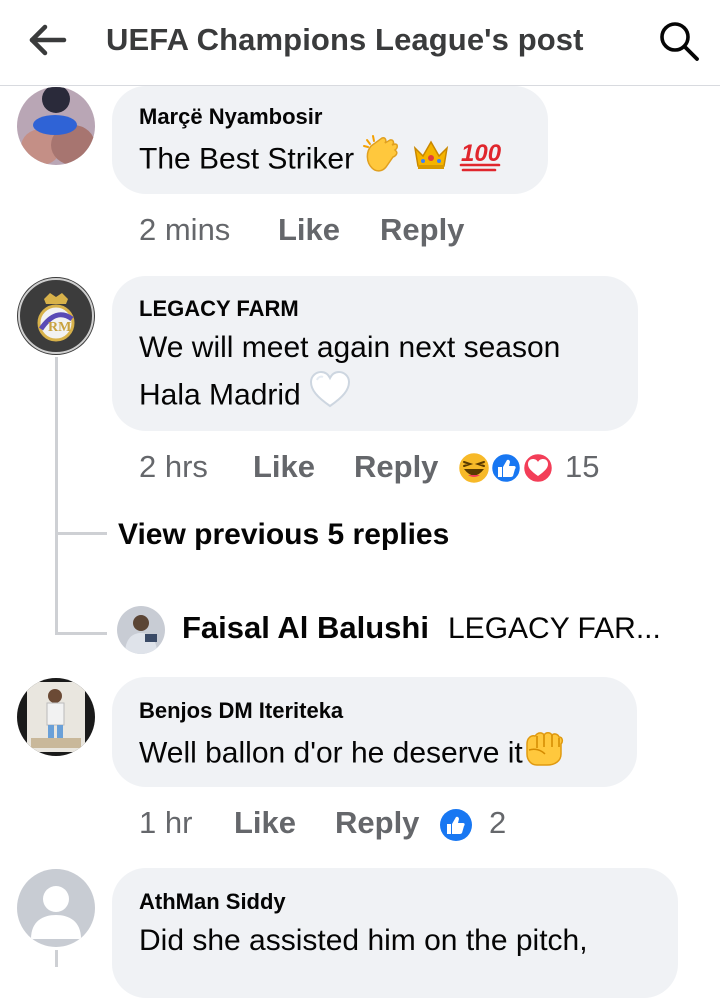 The height and width of the screenshot is (998, 720). Describe the element at coordinates (498, 822) in the screenshot. I see `reaction-count: 2` at that location.